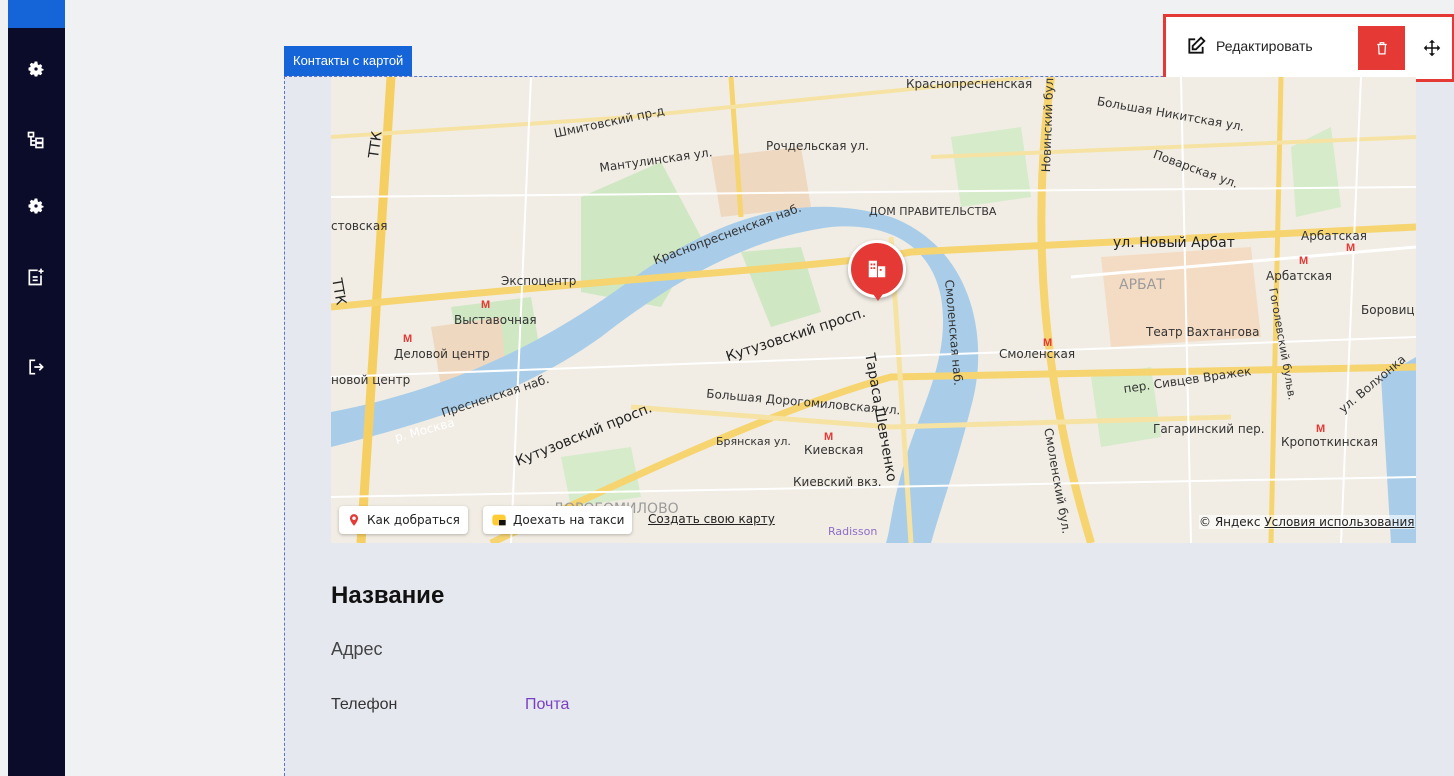  Describe the element at coordinates (837, 482) in the screenshot. I see `map-label: Киевский вкз.` at that location.